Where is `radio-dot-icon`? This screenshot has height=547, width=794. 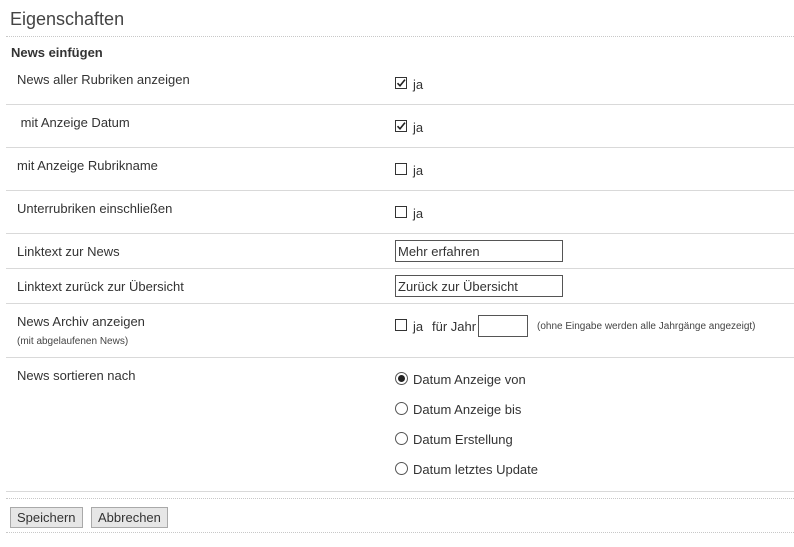 radio-dot-icon is located at coordinates (401, 378).